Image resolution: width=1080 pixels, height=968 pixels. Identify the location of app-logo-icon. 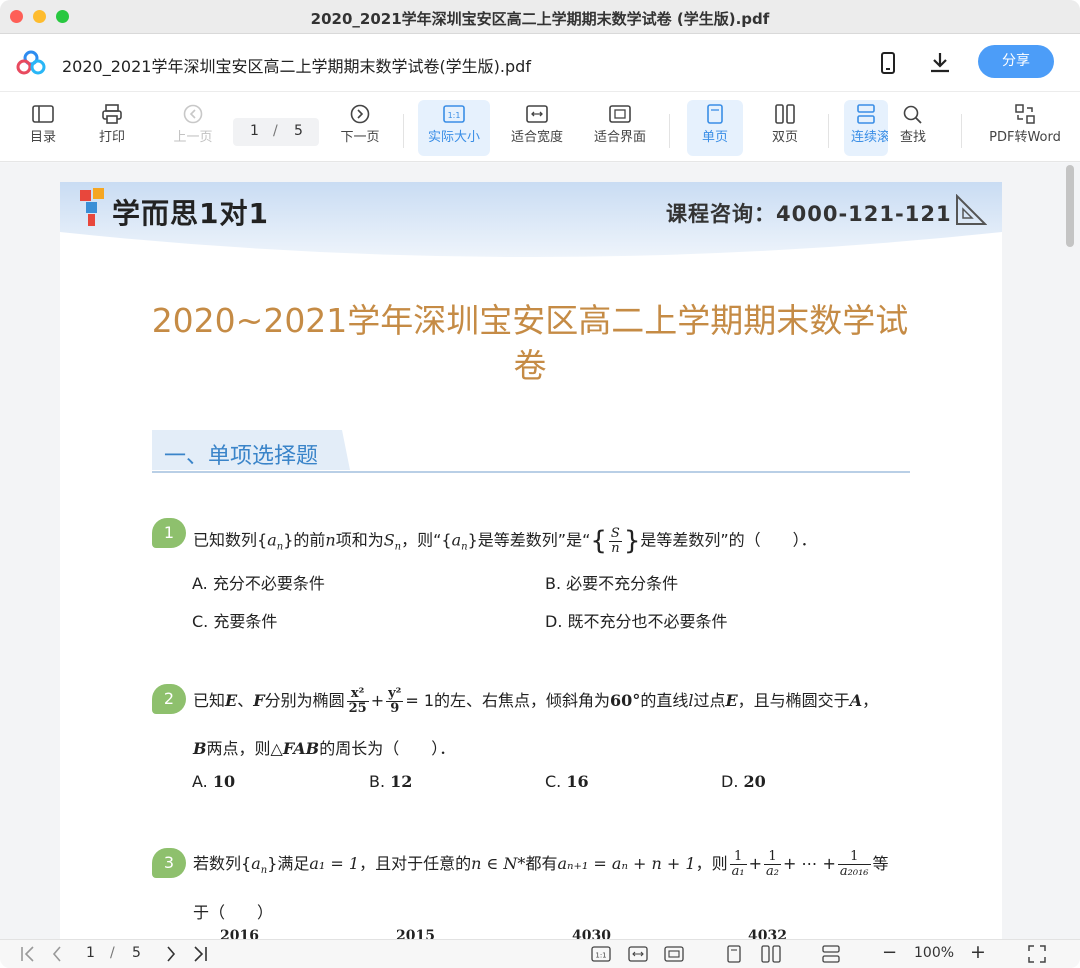
(31, 62).